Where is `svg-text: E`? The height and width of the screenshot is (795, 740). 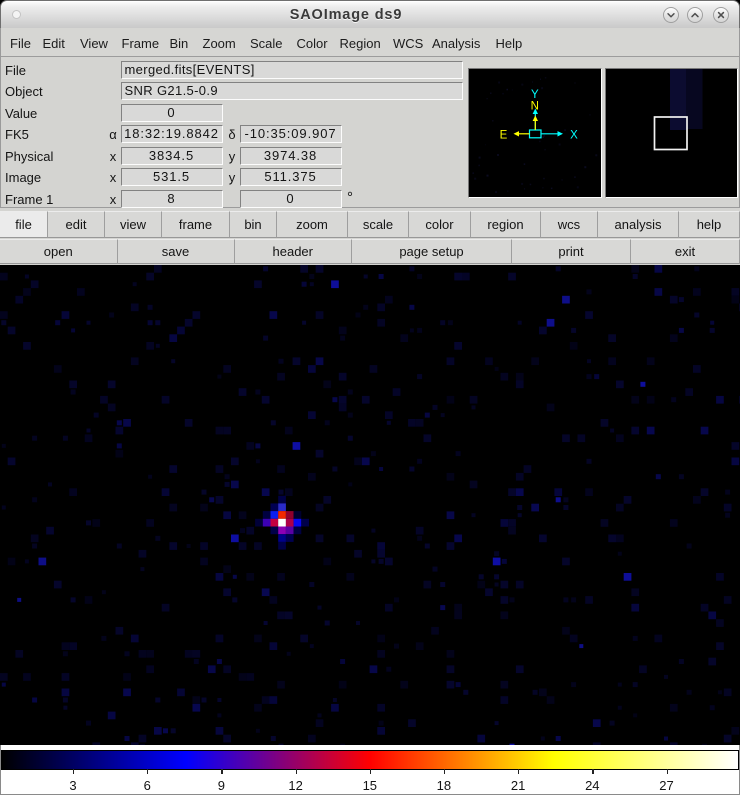 svg-text: E is located at coordinates (504, 136).